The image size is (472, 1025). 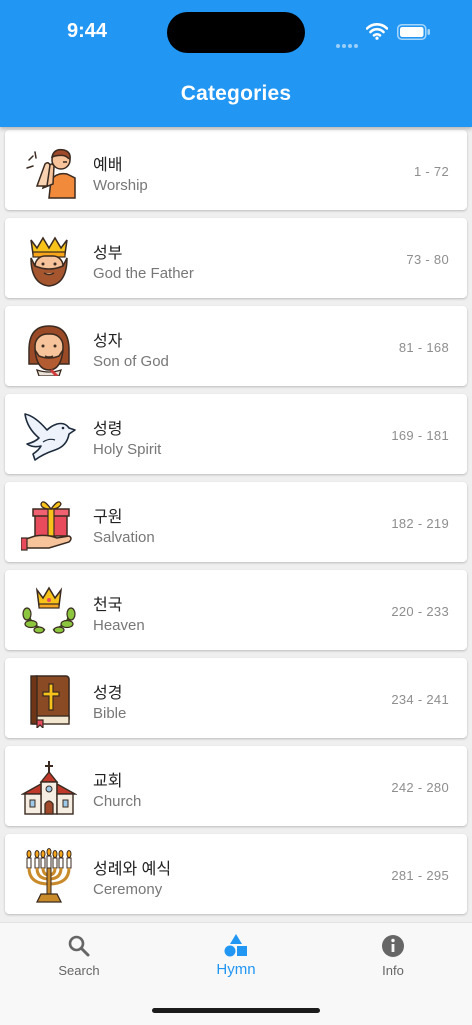 I want to click on category-card-holy-spirit: 성령 Holy Spirit 169 - 181, so click(x=236, y=434).